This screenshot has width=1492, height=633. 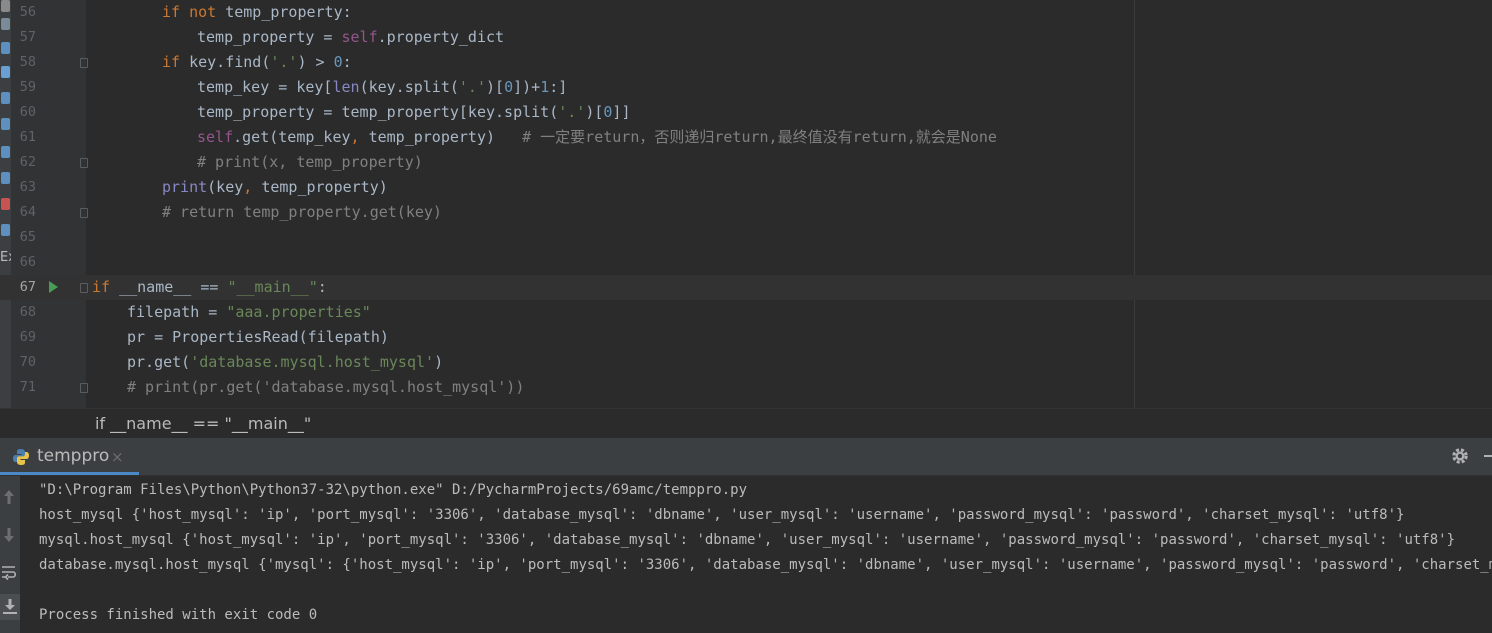 What do you see at coordinates (258, 337) in the screenshot?
I see `code-text: pr = PropertiesRead(filepath)` at bounding box center [258, 337].